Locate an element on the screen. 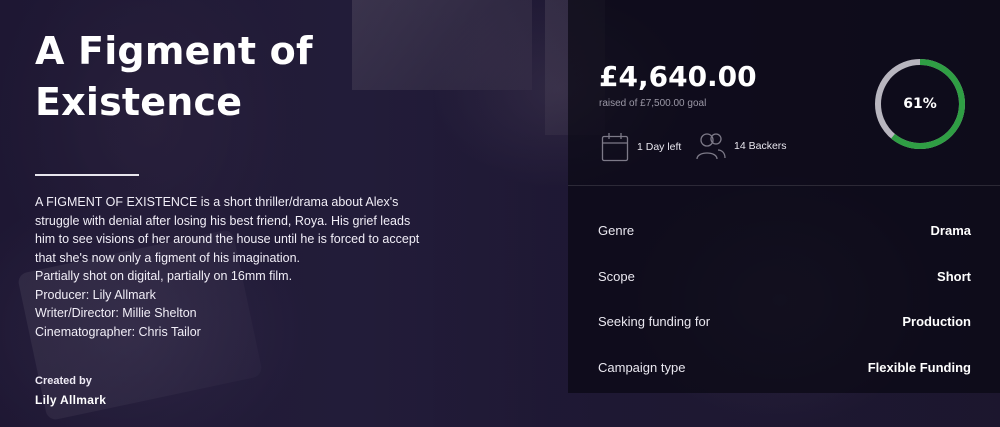 The width and height of the screenshot is (1000, 427). days-left-text: 1 Day left is located at coordinates (659, 147).